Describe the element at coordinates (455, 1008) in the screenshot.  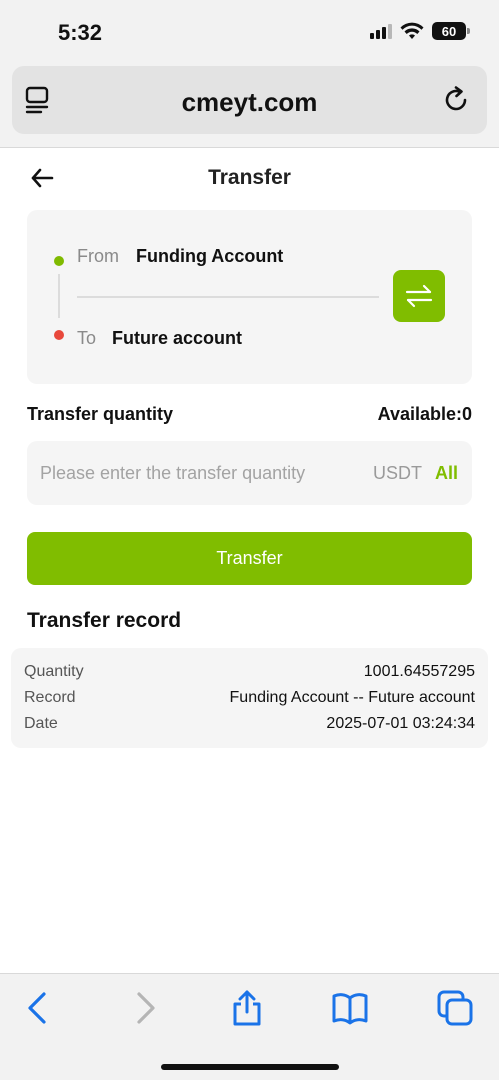
I see `tabs-icon` at that location.